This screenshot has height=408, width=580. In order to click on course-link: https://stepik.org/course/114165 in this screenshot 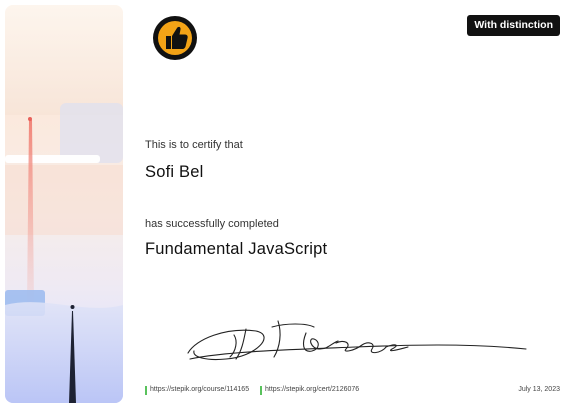, I will do `click(197, 390)`.